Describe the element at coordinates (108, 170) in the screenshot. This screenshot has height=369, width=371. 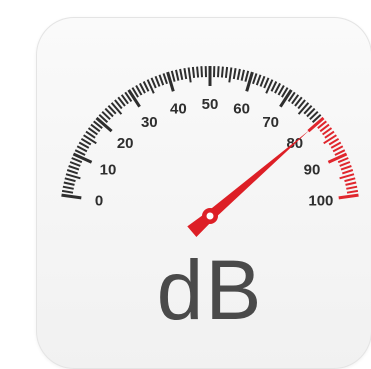
I see `gauge-label-10: 10` at that location.